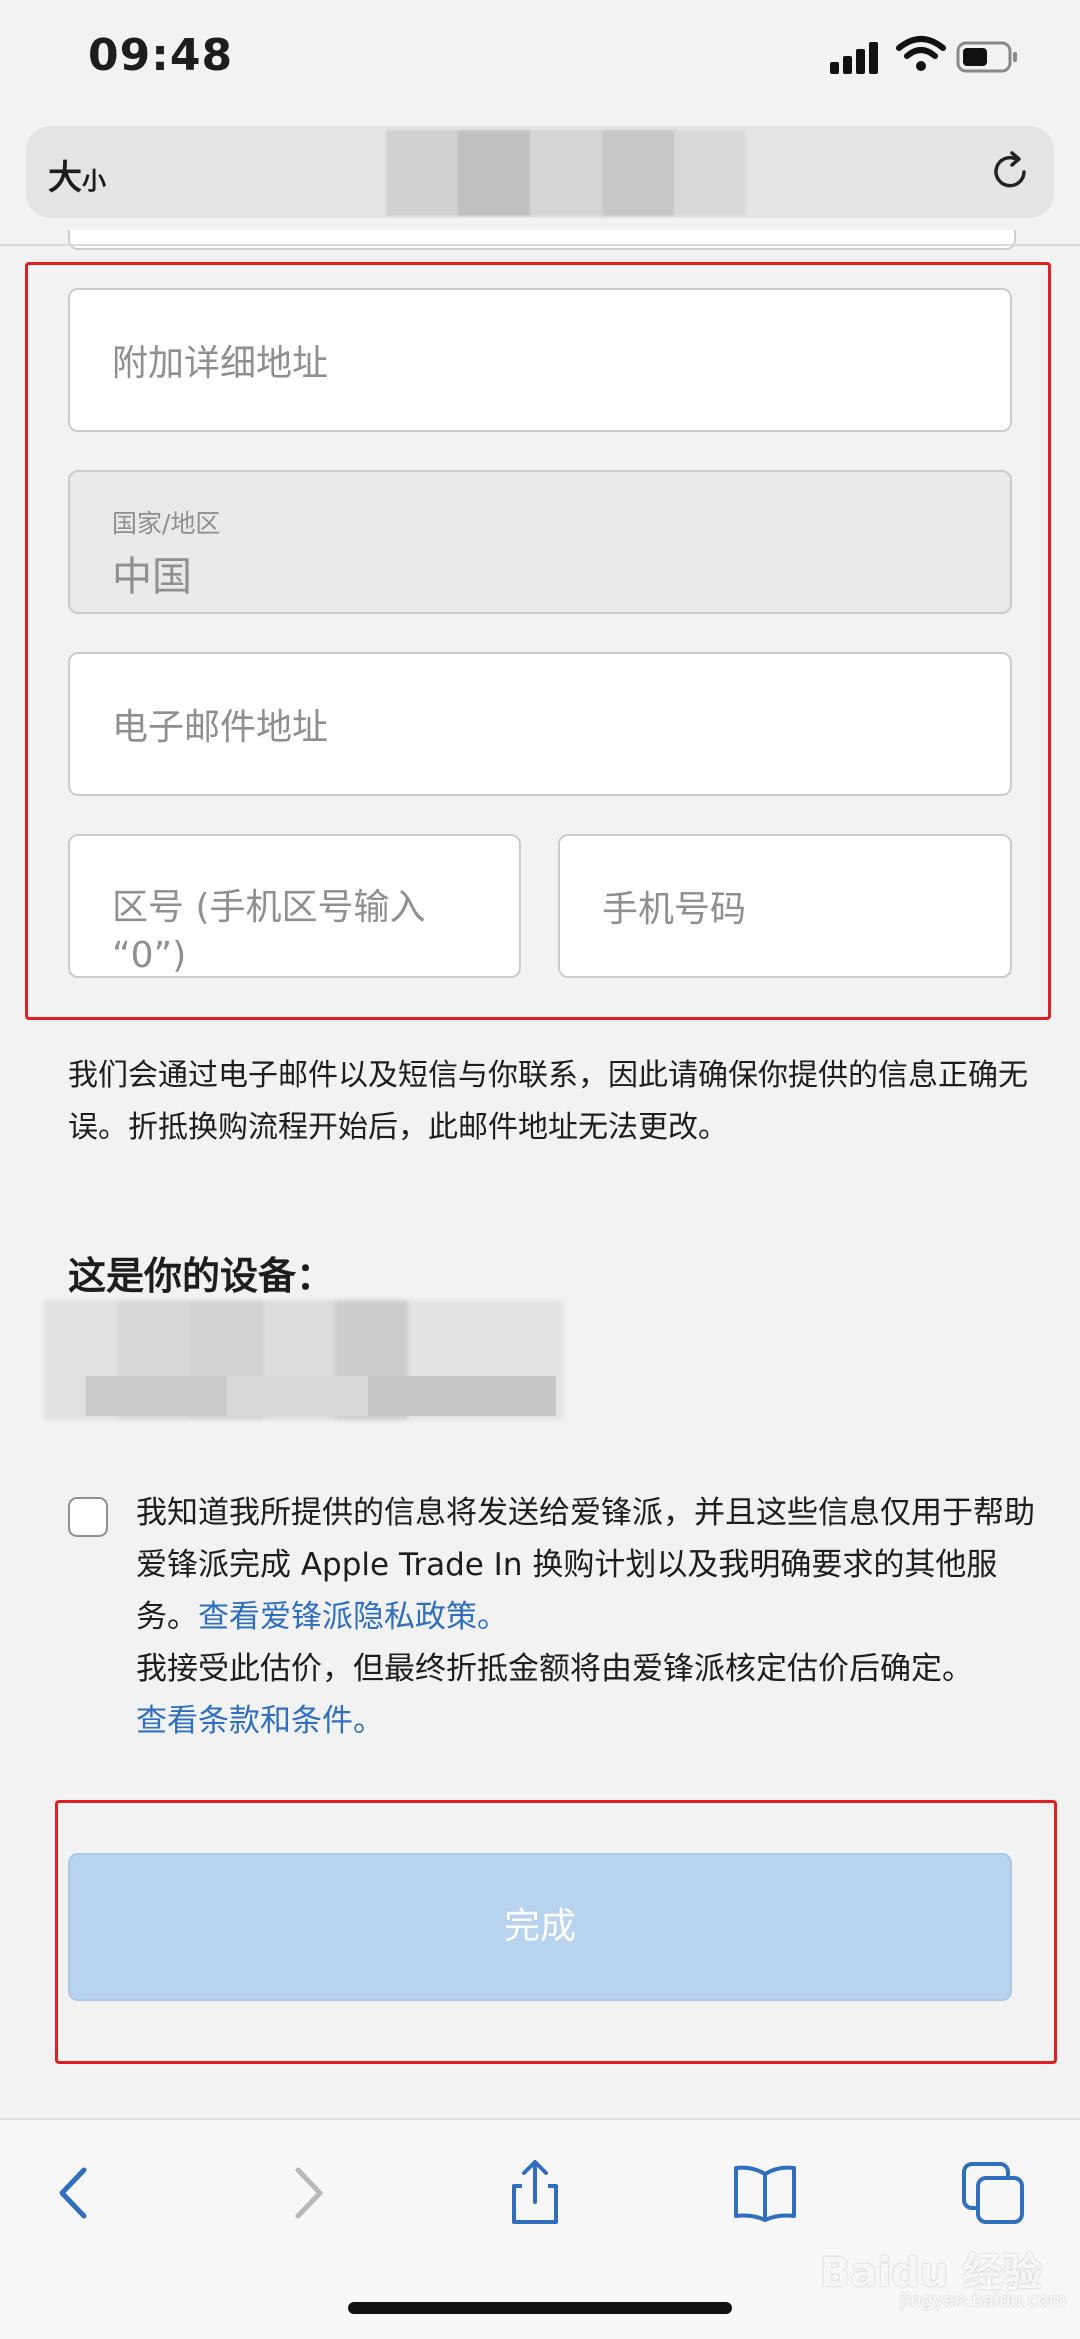  Describe the element at coordinates (88, 1517) in the screenshot. I see `consent-checkbox` at that location.